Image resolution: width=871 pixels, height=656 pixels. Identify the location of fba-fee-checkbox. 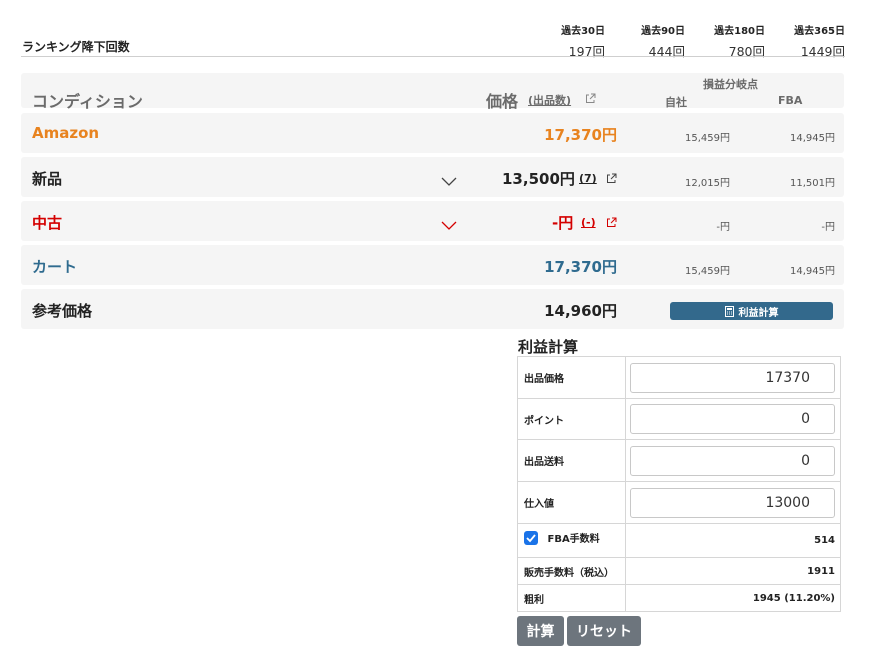
(531, 538).